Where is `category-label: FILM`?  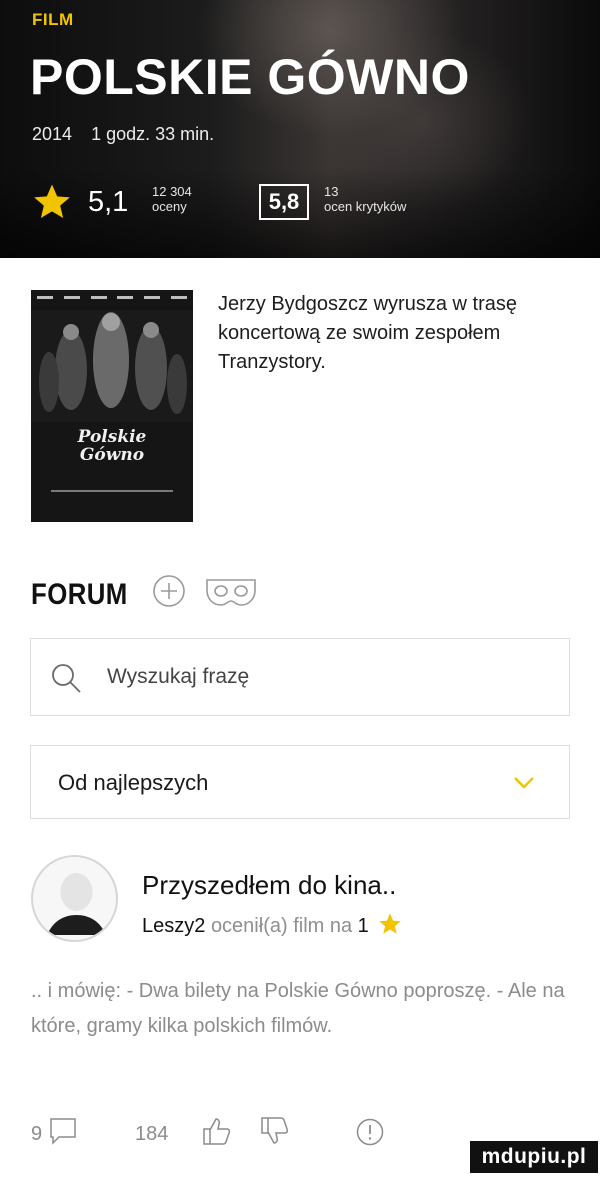
category-label: FILM is located at coordinates (53, 19).